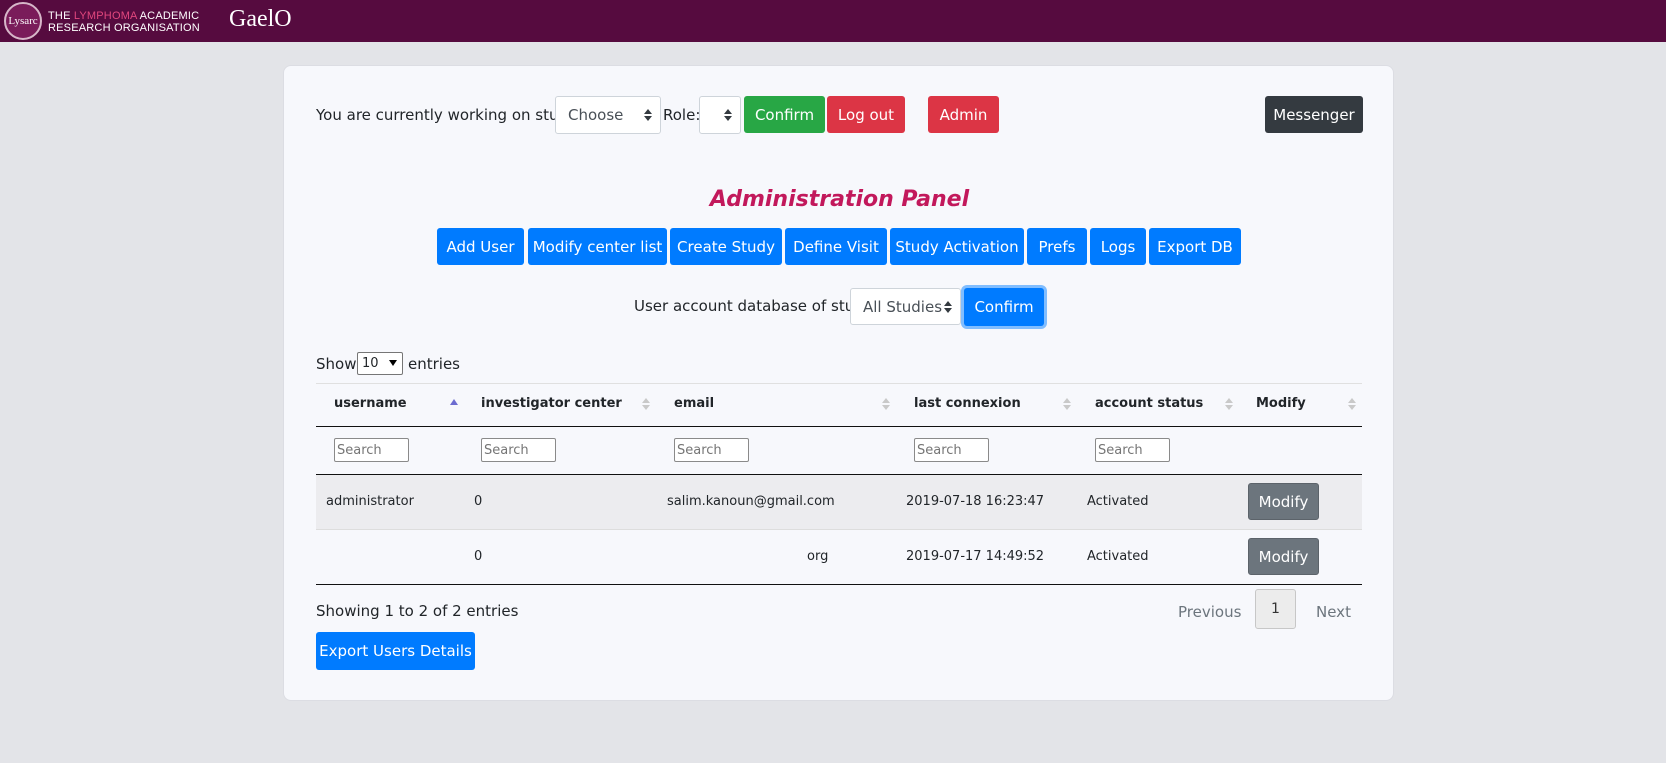 This screenshot has height=763, width=1666. What do you see at coordinates (1195, 246) in the screenshot?
I see `export-db-button: Export DB` at bounding box center [1195, 246].